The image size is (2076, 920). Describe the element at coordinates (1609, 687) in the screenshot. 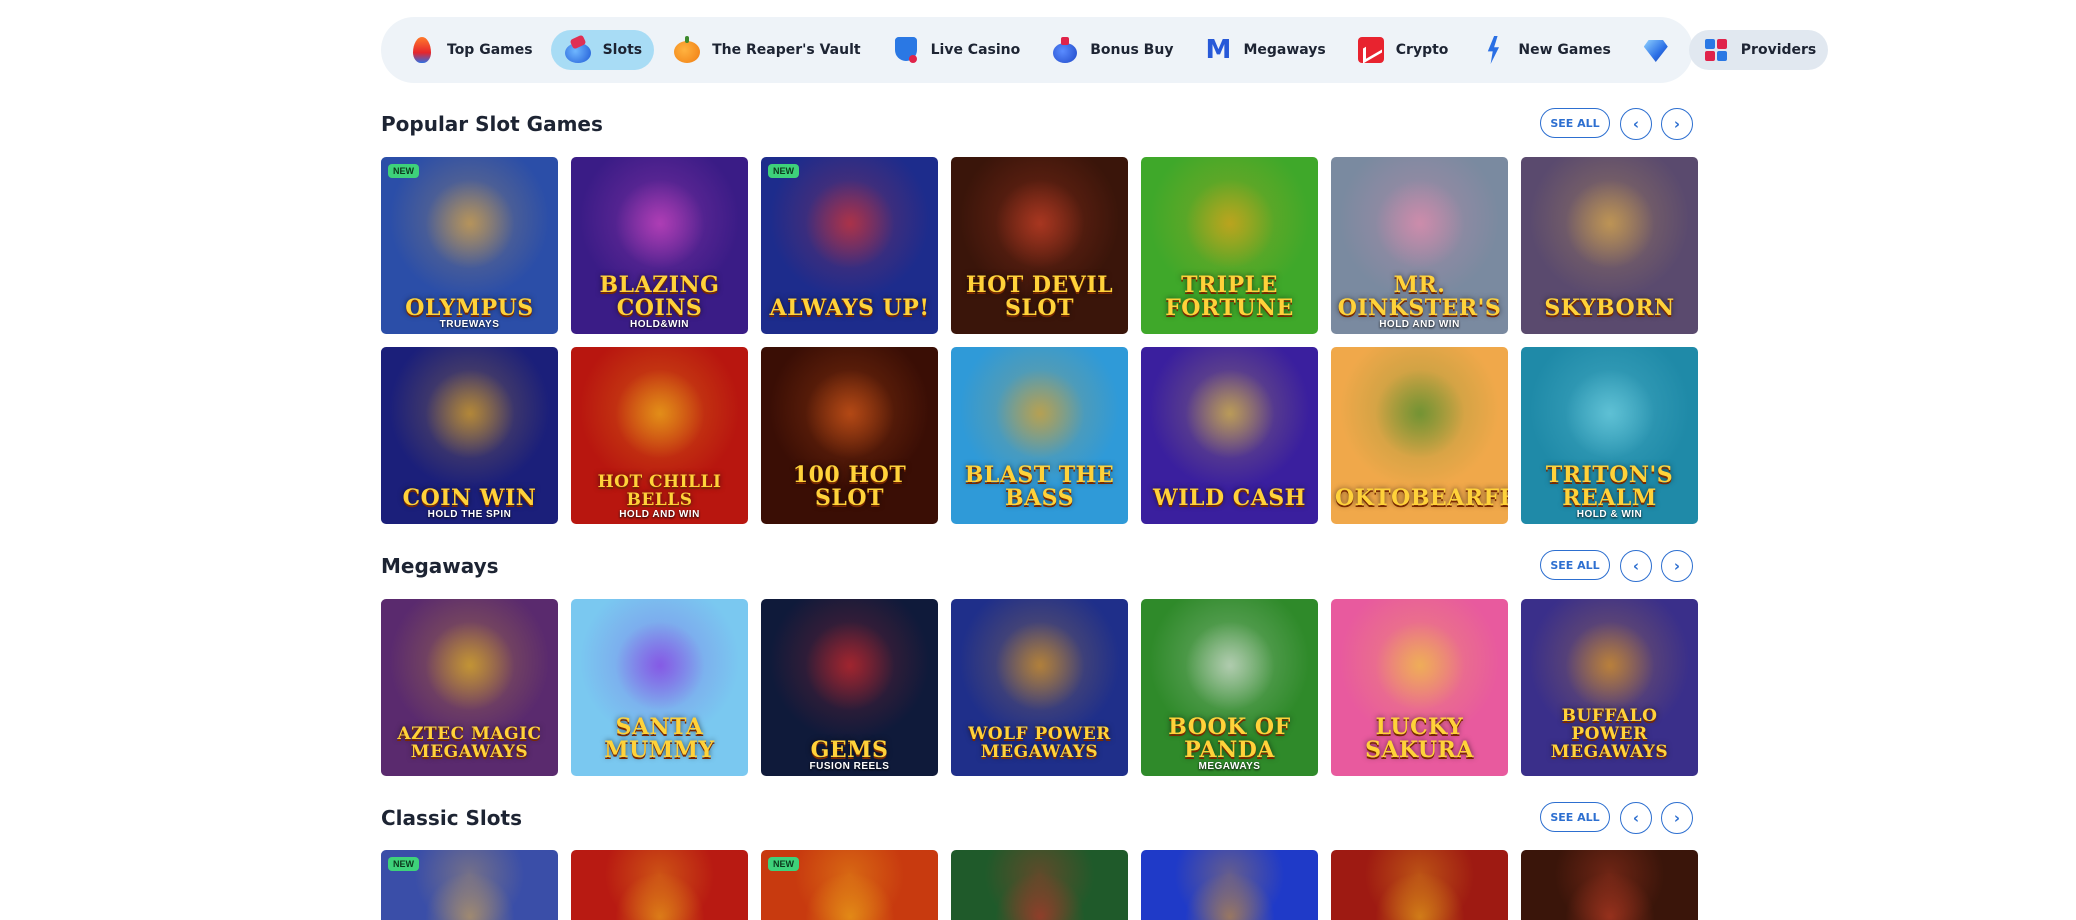

I see `game-tile: Buffalo Power Megaways` at that location.